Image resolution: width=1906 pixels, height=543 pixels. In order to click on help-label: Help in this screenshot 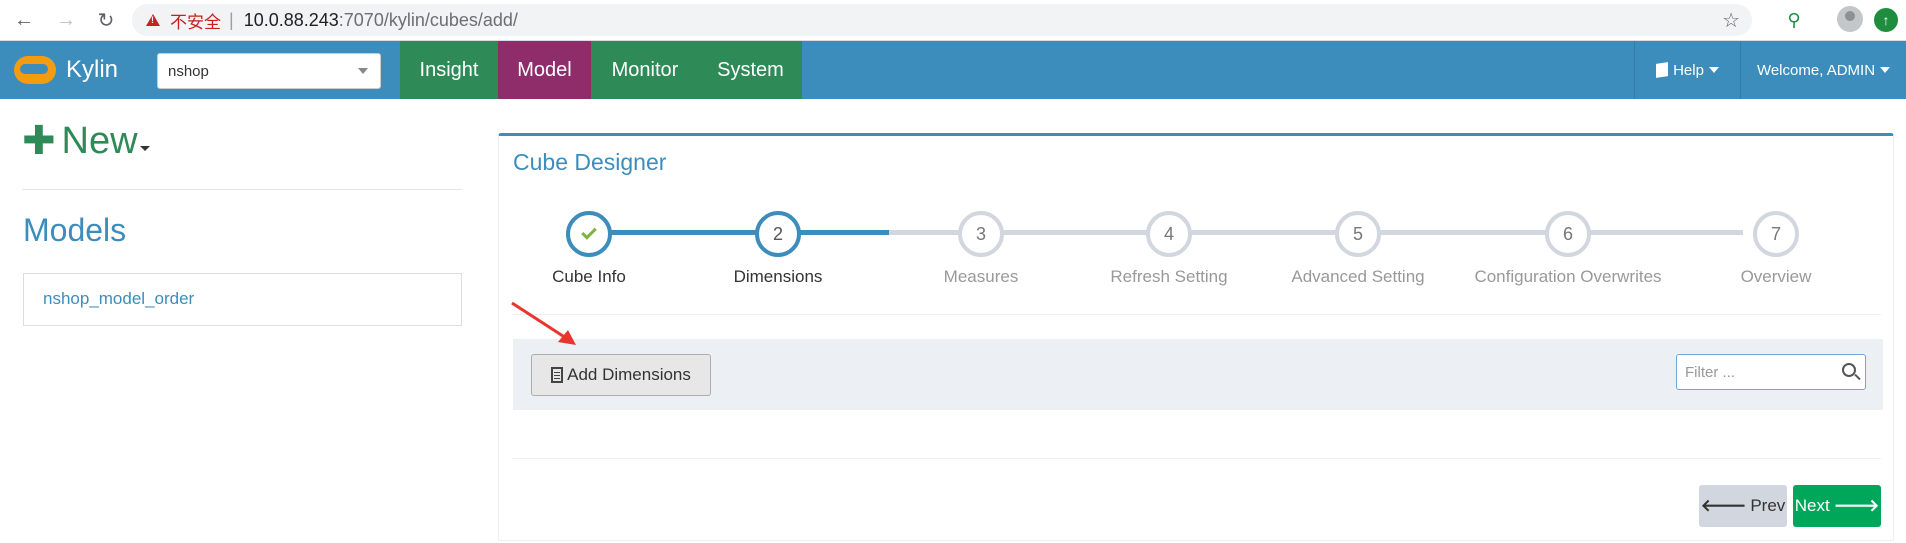, I will do `click(1688, 70)`.